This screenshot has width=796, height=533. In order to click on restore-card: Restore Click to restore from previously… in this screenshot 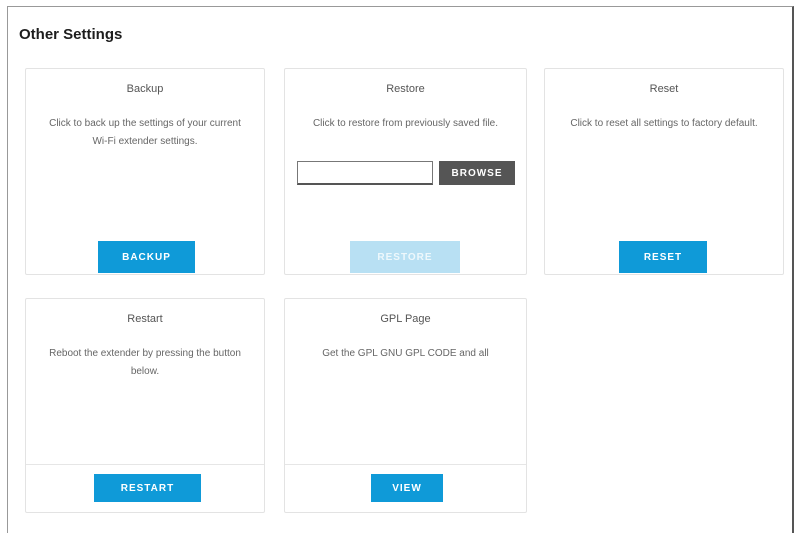, I will do `click(405, 171)`.